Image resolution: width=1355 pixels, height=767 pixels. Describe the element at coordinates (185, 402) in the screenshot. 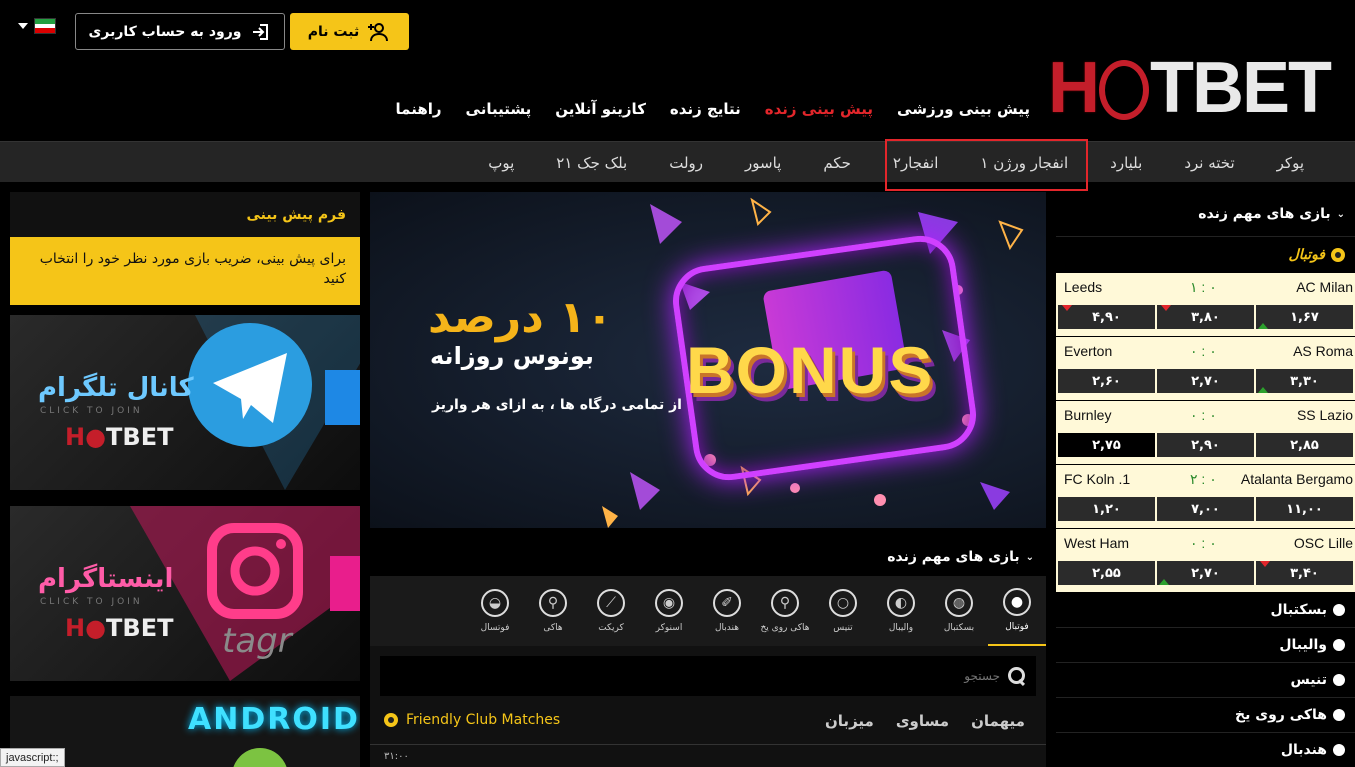

I see `telegram-promo: کانال تلگرام CLICK TO JOIN H●TBET` at that location.